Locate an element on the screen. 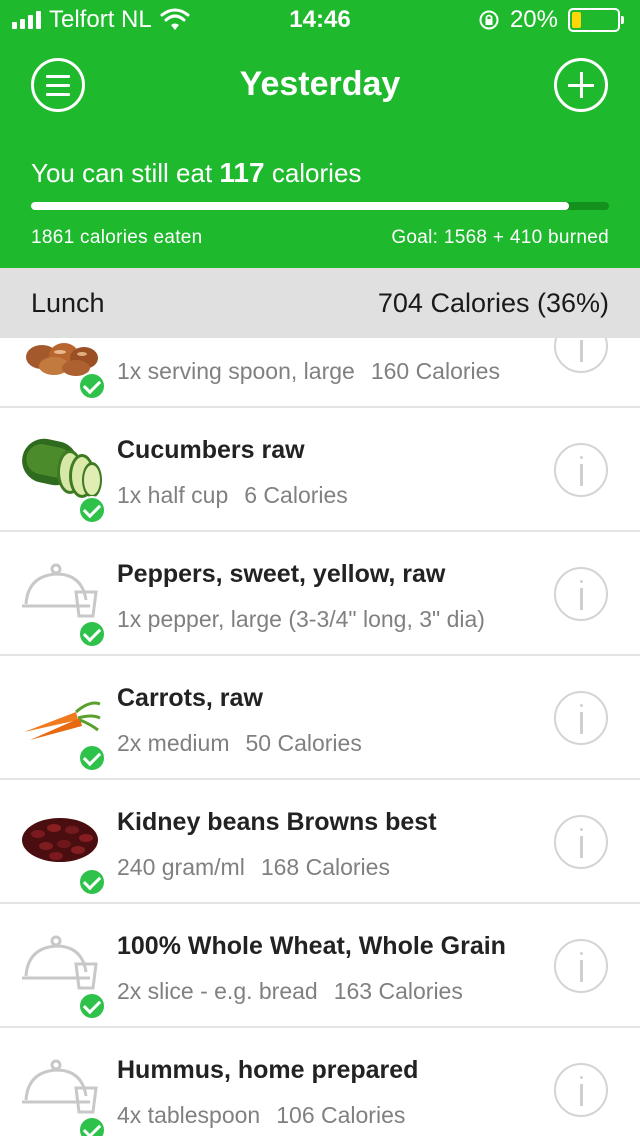 This screenshot has width=640, height=1136. meal-calories: 704 Calories (36%) is located at coordinates (493, 303).